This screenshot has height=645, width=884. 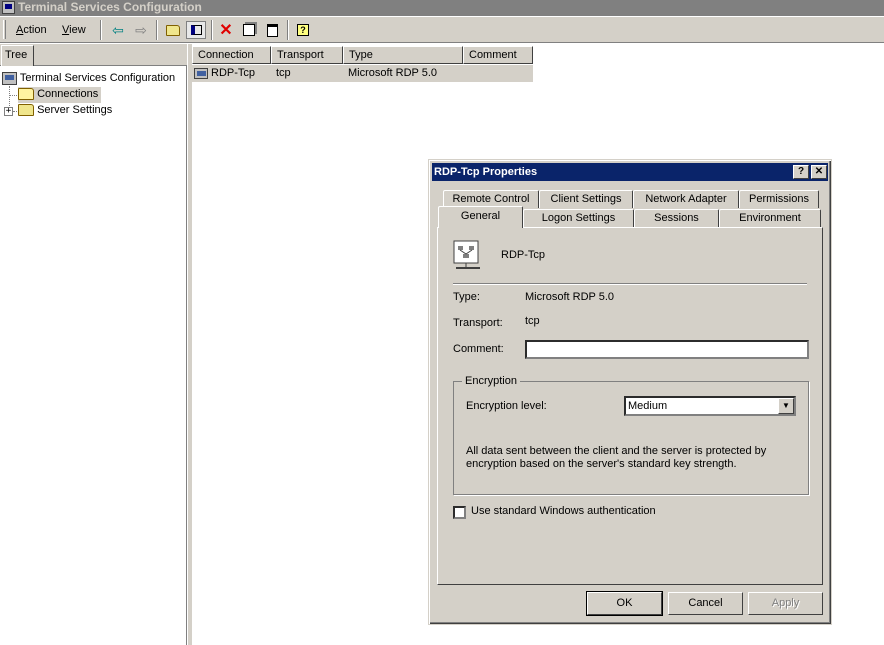 I want to click on comment-label: Comment:, so click(x=478, y=349).